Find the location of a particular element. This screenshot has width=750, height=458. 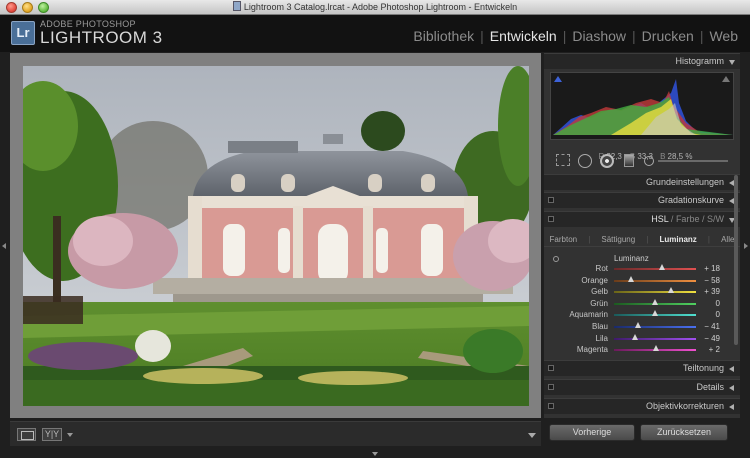

targeted-adjustment-icon is located at coordinates (556, 259).